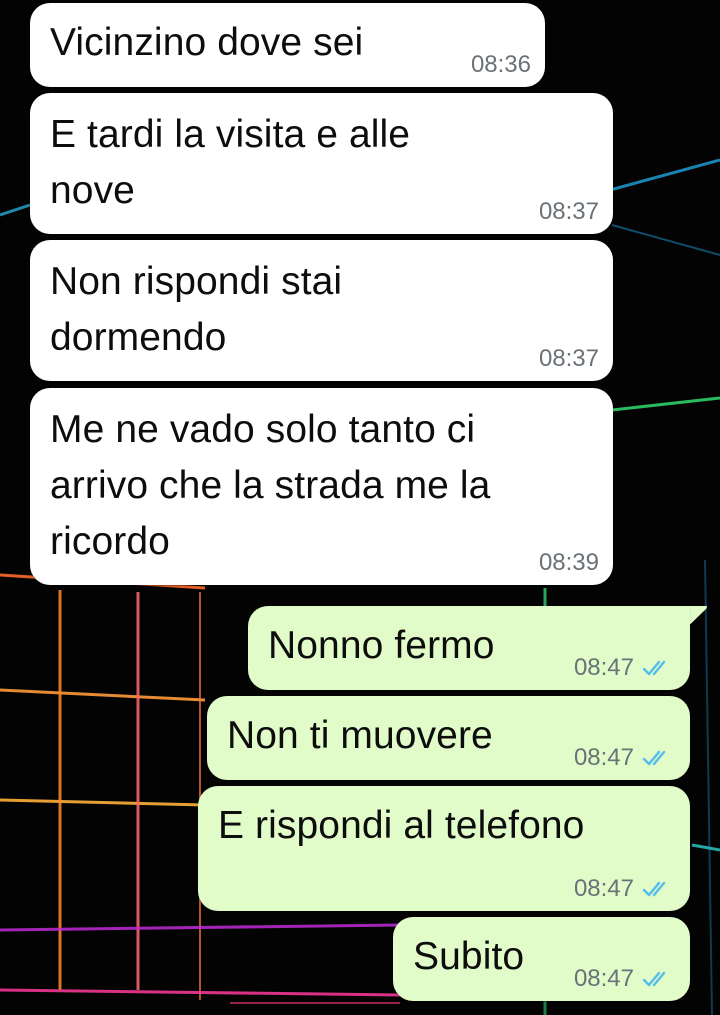 The width and height of the screenshot is (720, 1015). I want to click on outgoing-message-bubble: E rispondi al telefono 08:47, so click(444, 848).